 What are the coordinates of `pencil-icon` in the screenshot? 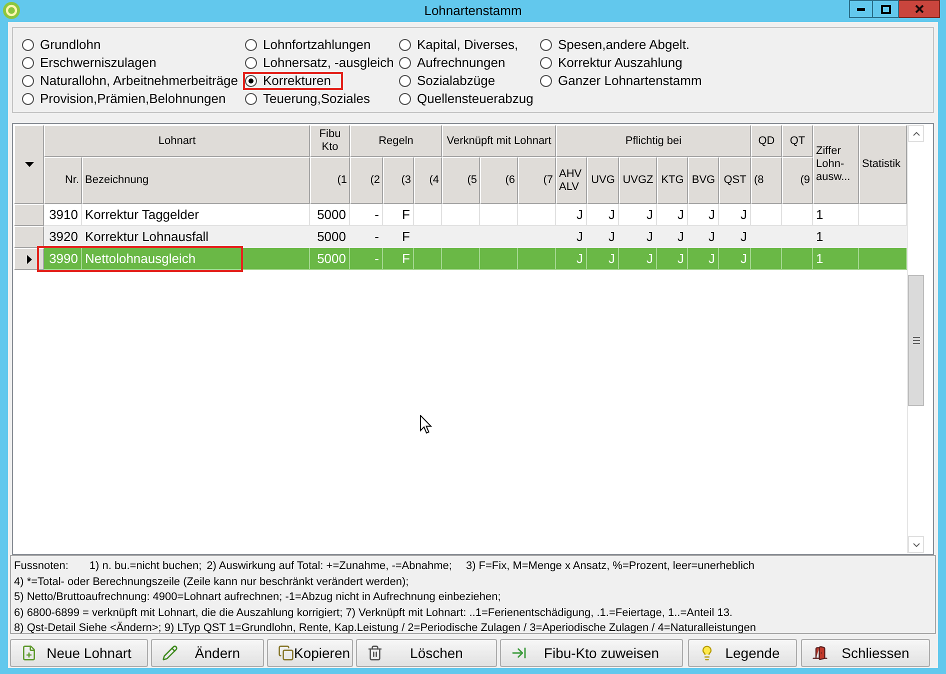 It's located at (170, 653).